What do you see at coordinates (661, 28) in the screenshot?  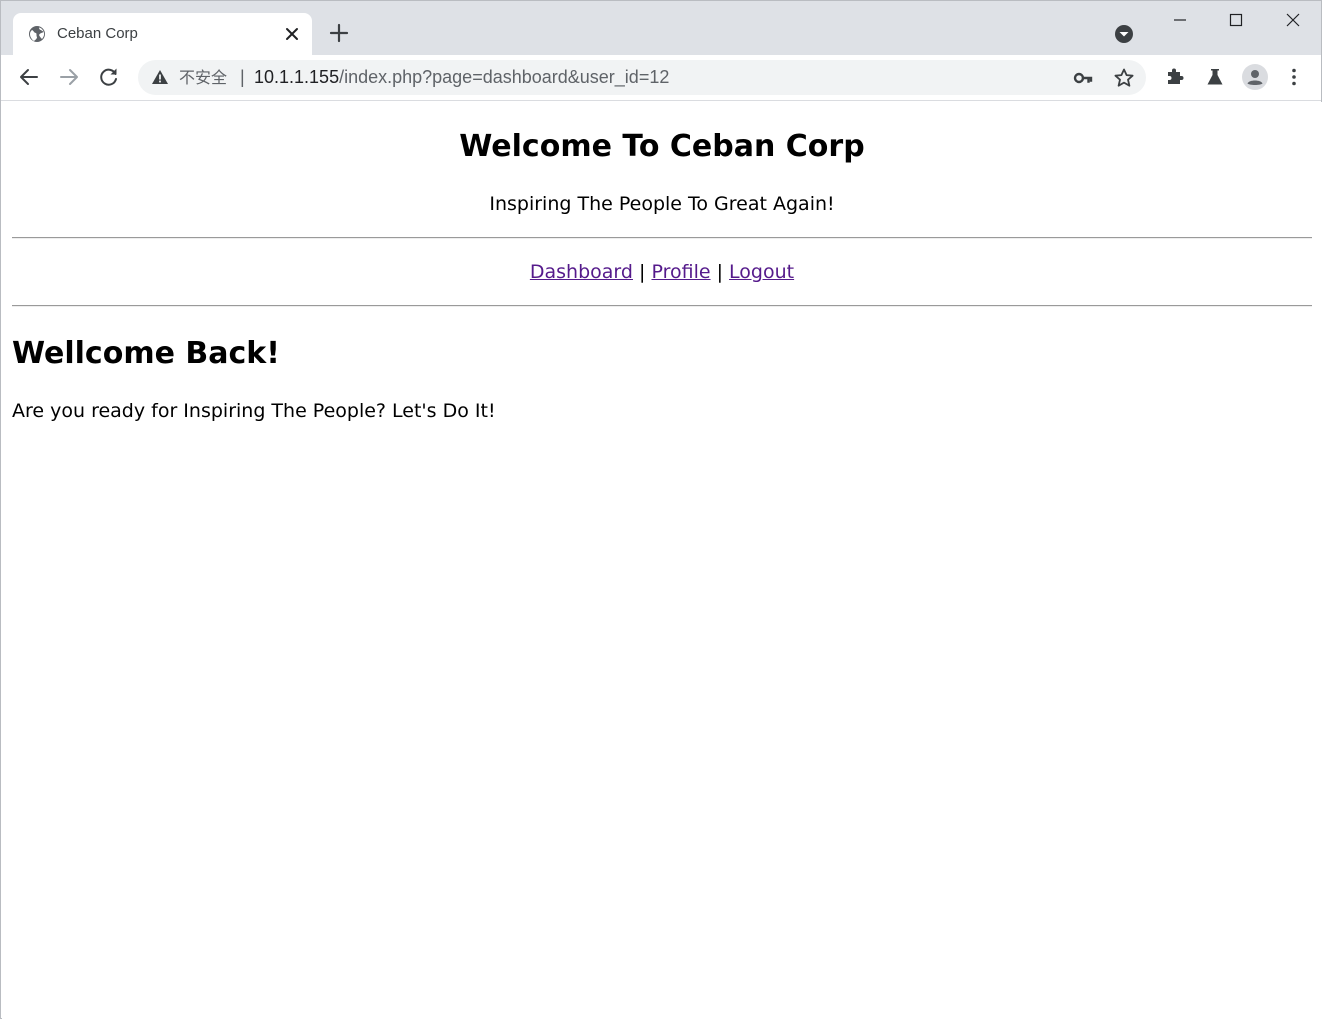 I see `tab-strip: Ceban Corp` at bounding box center [661, 28].